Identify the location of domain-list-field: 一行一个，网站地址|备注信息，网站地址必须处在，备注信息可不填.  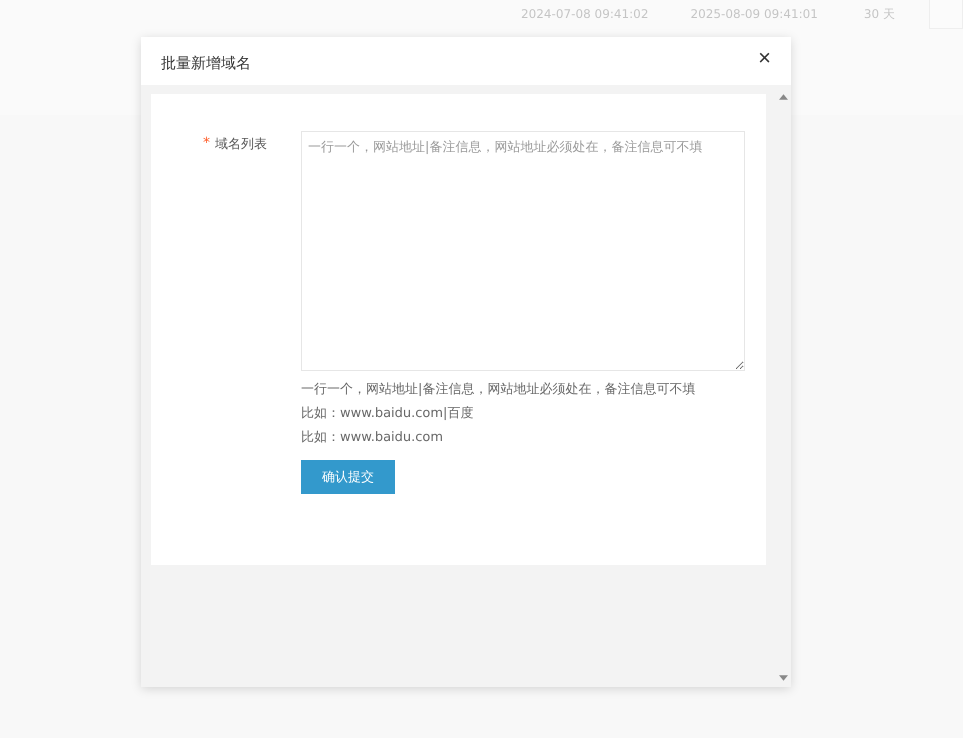
(523, 251).